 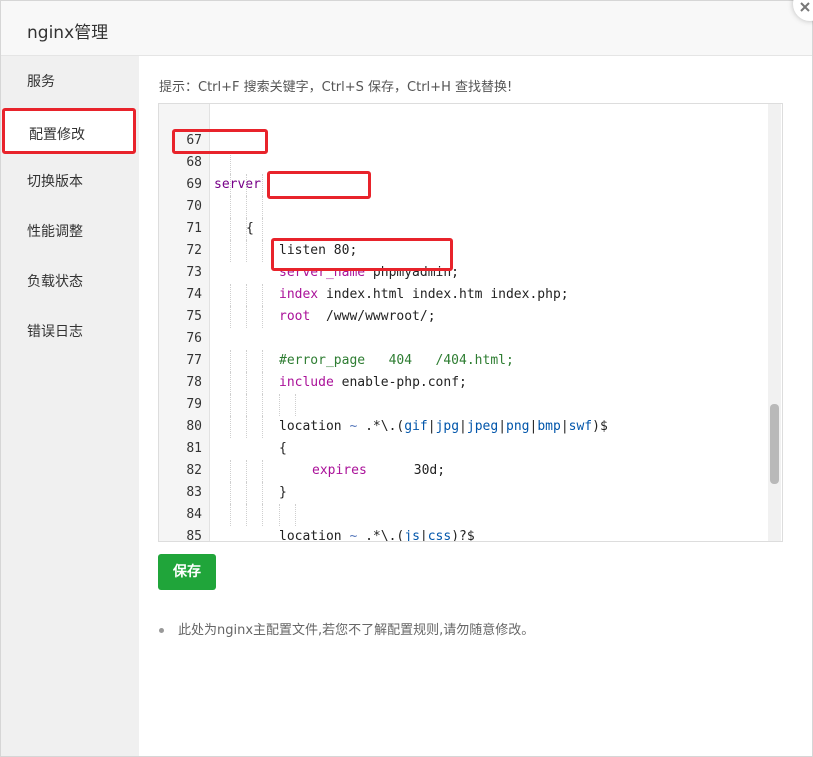 I want to click on sidebar-item-label: 负载状态, so click(x=55, y=282).